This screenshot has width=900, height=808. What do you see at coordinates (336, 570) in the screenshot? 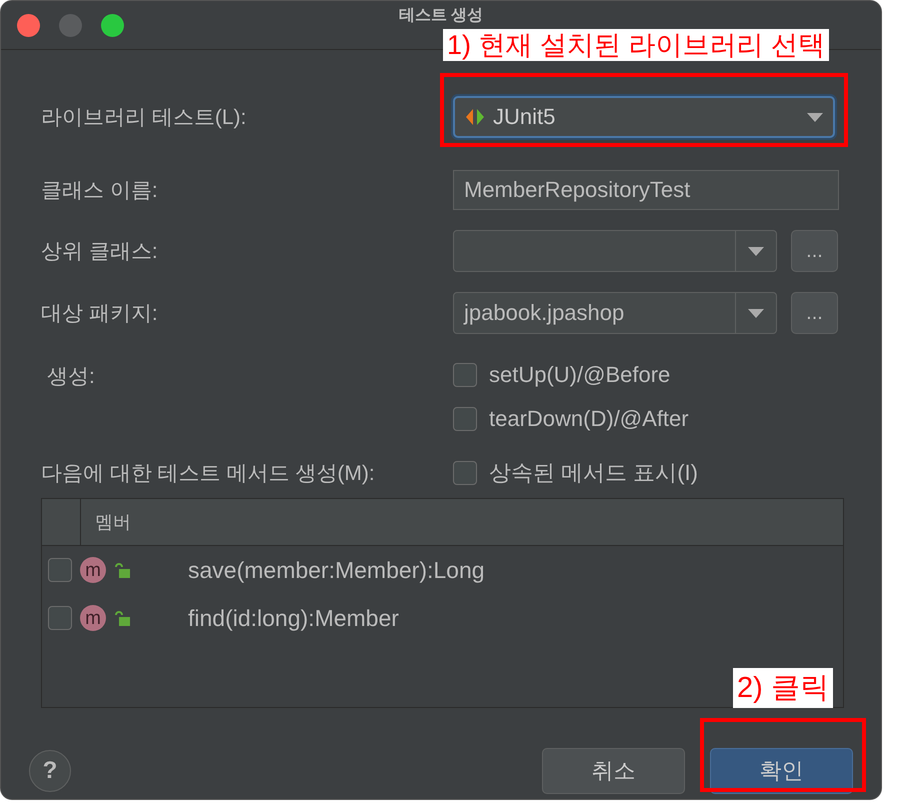
I see `member-method: save(member:Member):Long` at bounding box center [336, 570].